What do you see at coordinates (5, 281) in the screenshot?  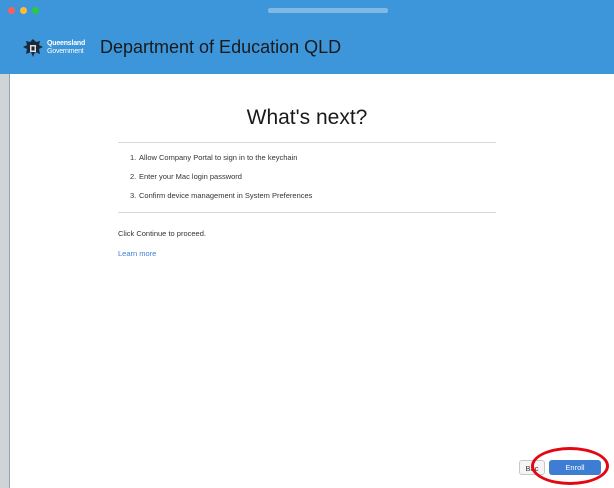 I see `left-window-edge` at bounding box center [5, 281].